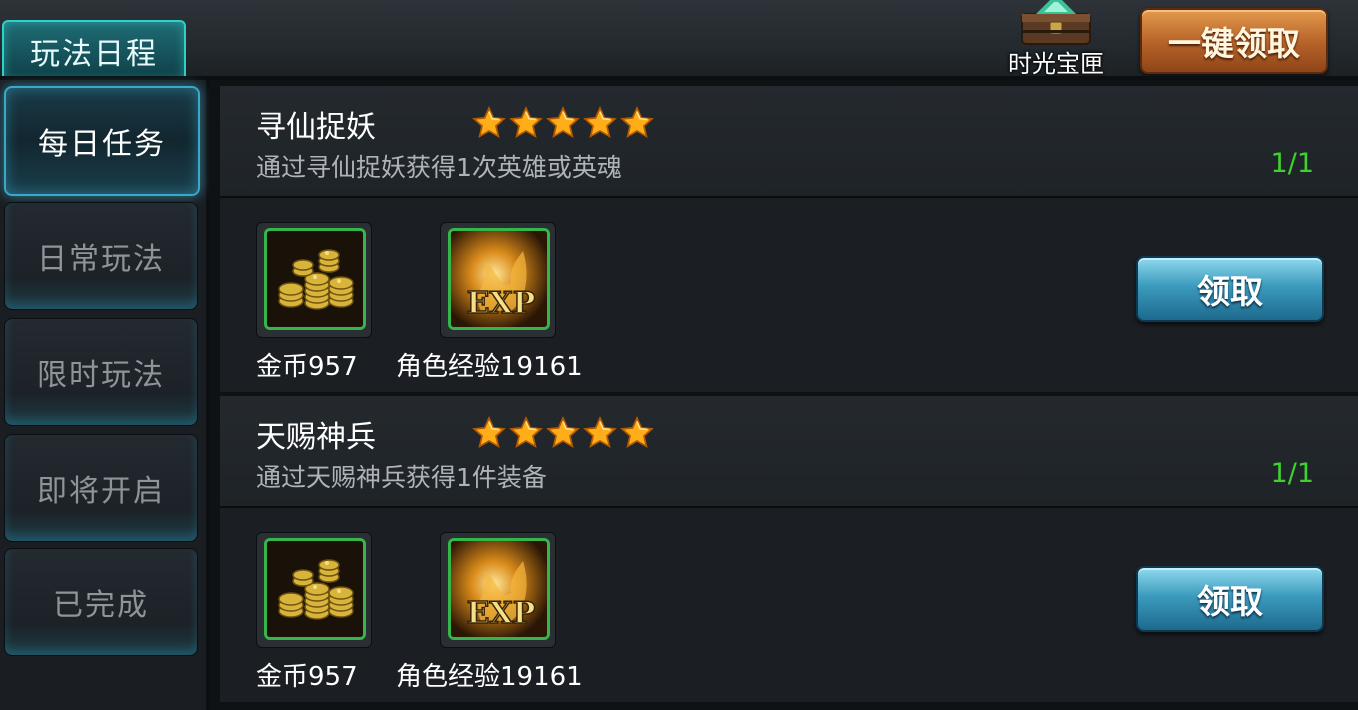  I want to click on task-description: 通过天赐神兵获得1件装备, so click(401, 477).